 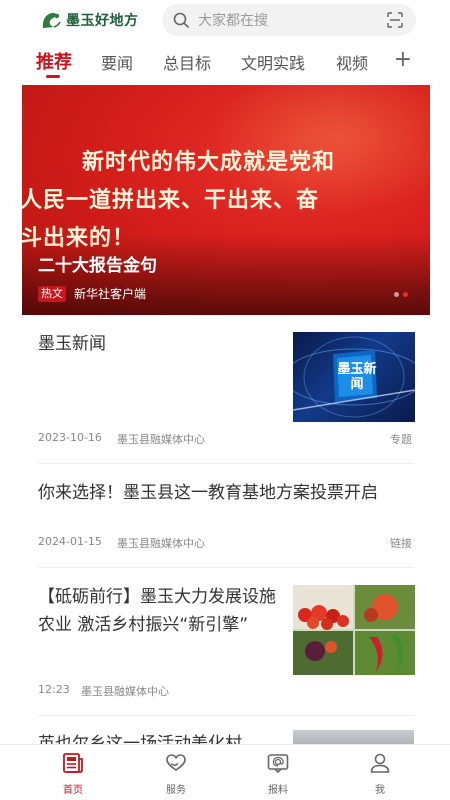 What do you see at coordinates (117, 62) in the screenshot?
I see `tab-headlines: 要闻` at bounding box center [117, 62].